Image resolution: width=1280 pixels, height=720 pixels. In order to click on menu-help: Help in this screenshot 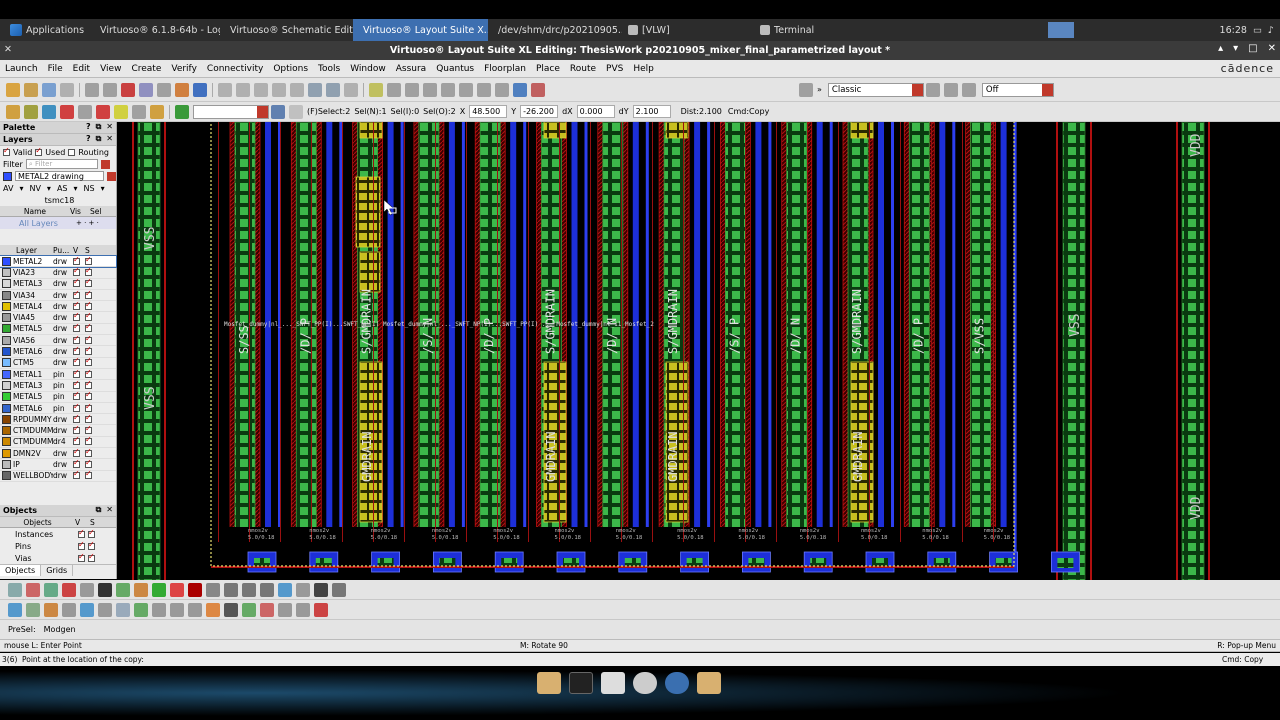, I will do `click(643, 69)`.